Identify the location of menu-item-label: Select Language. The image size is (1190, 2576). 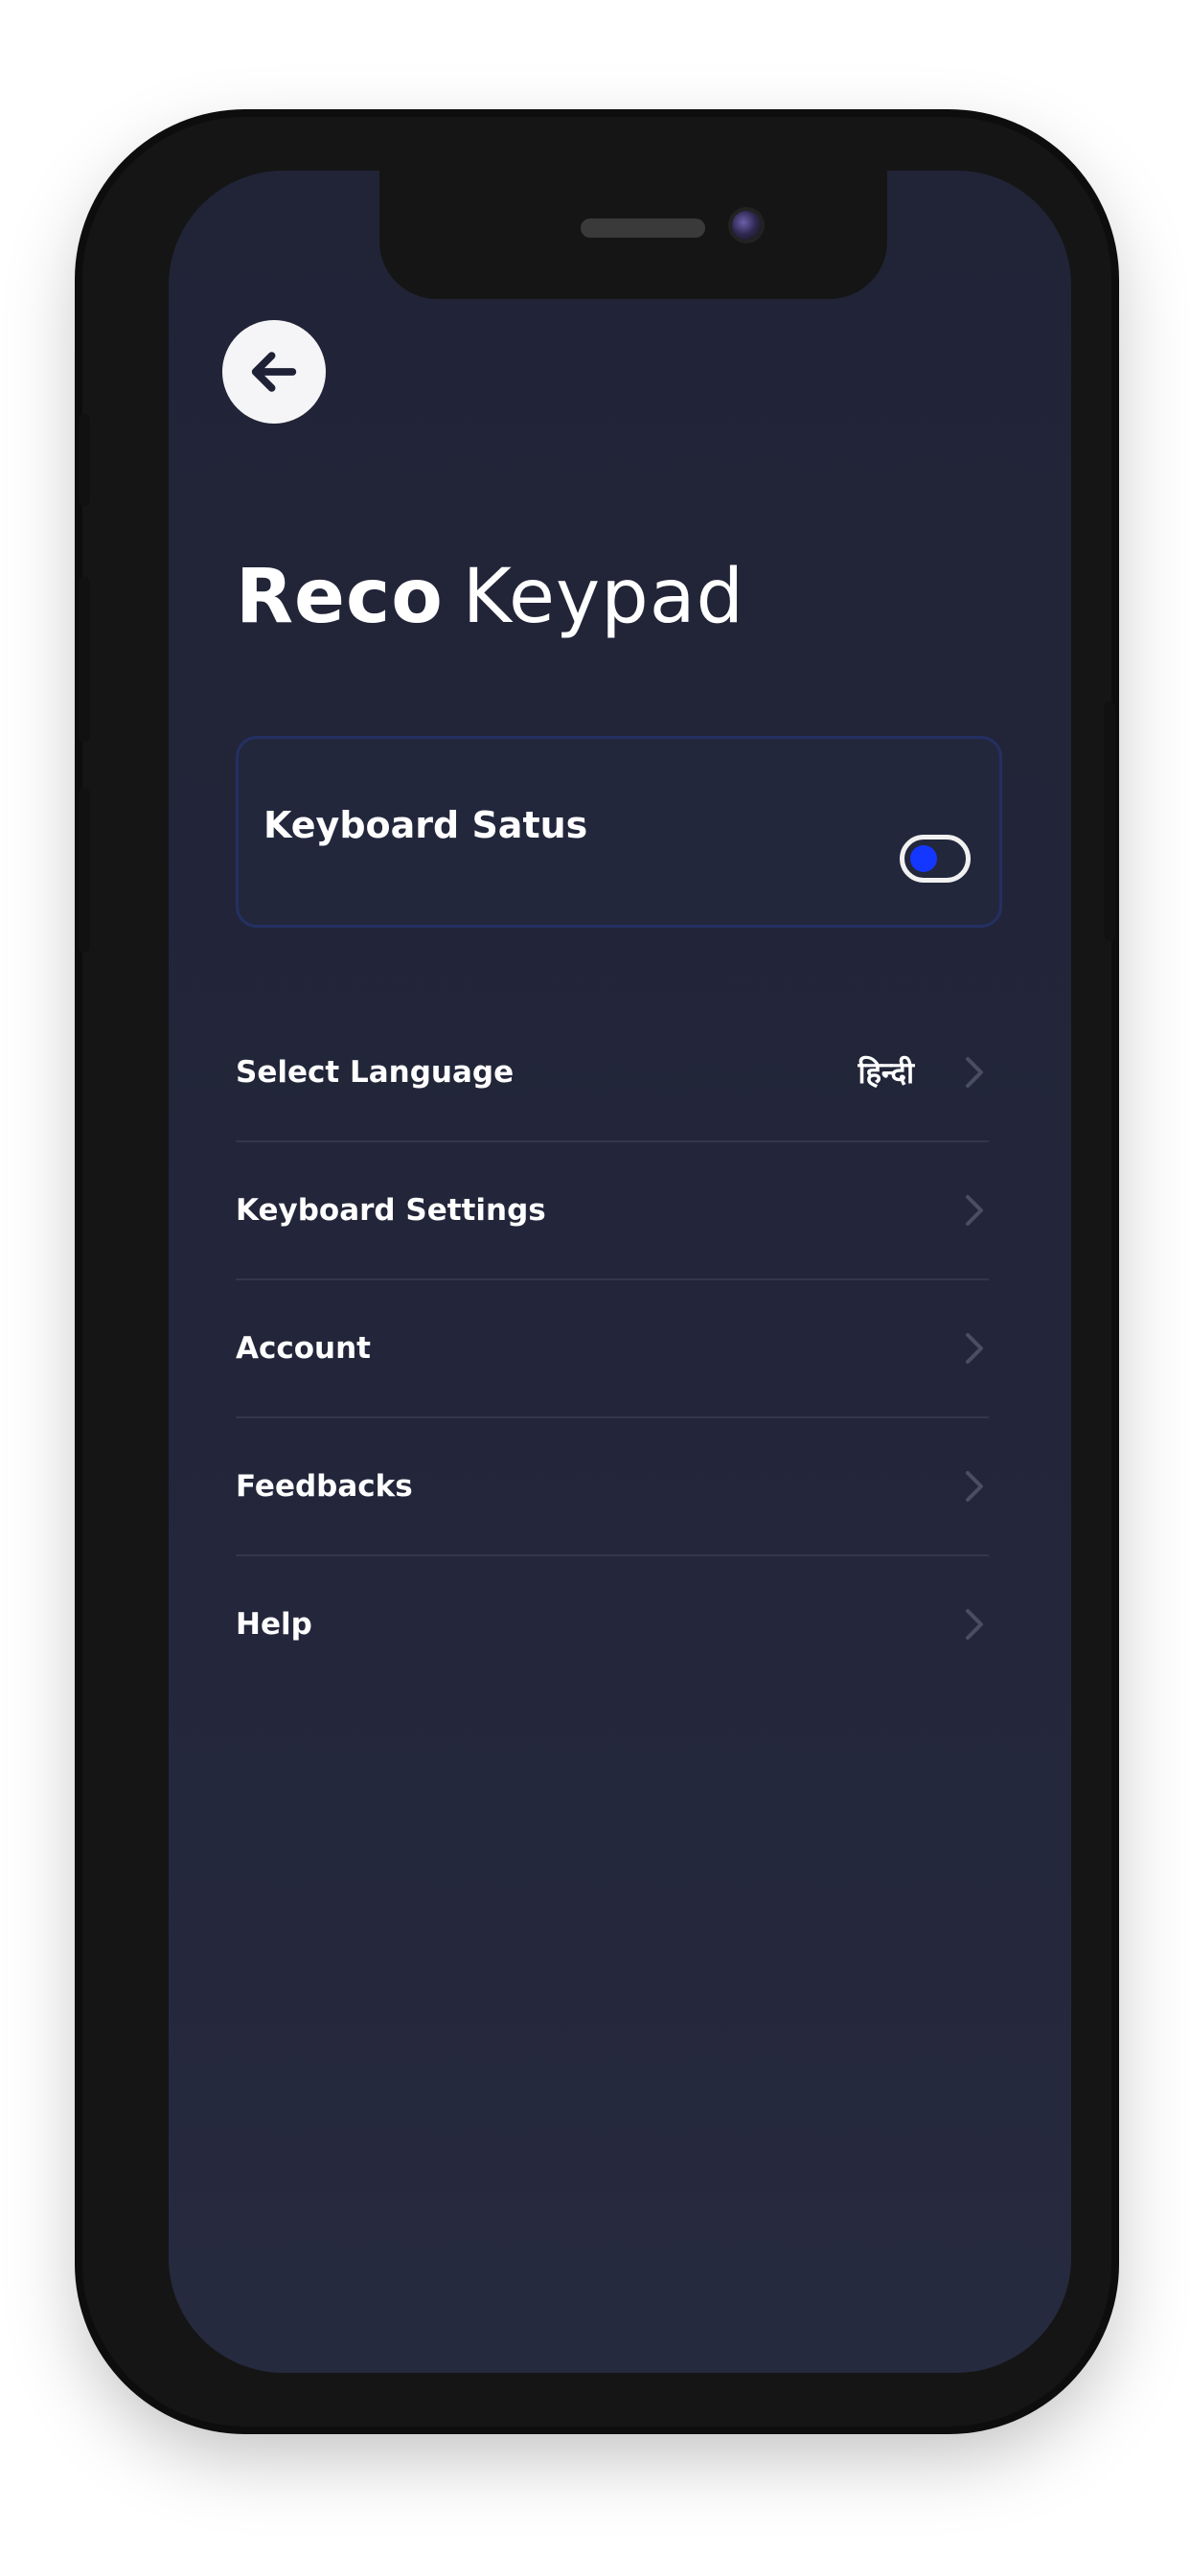
(375, 1072).